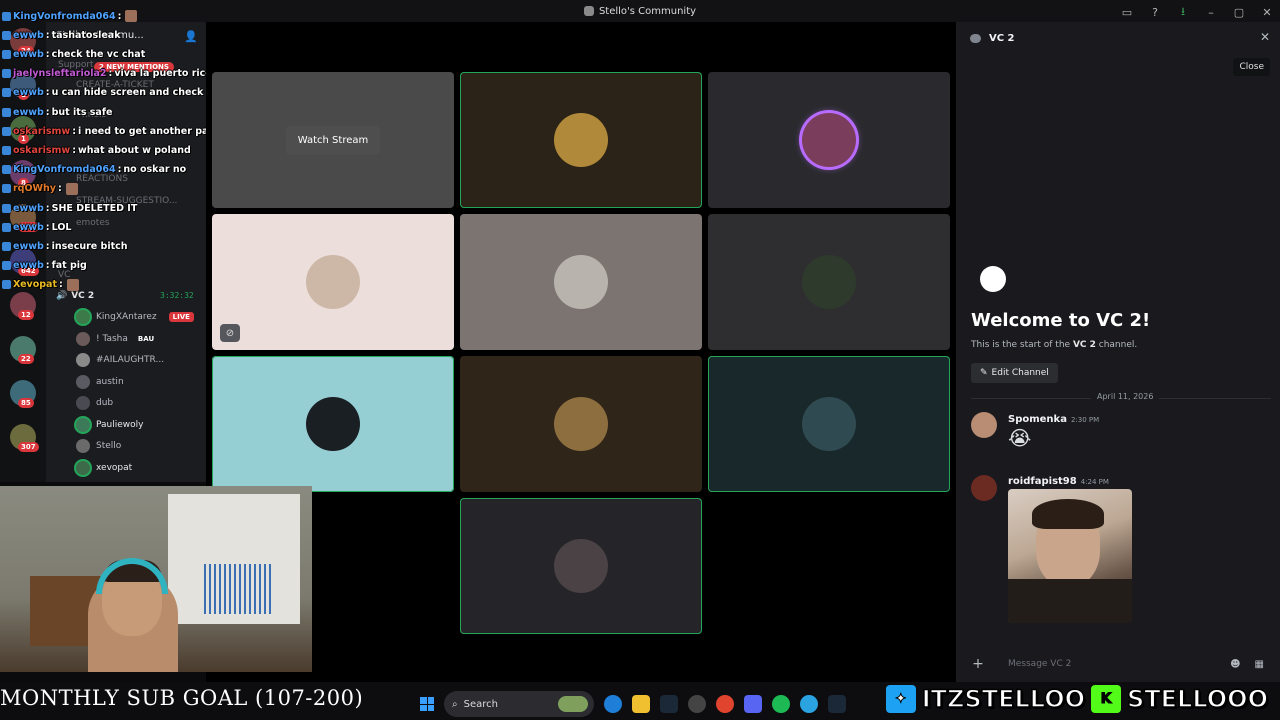 This screenshot has height=720, width=1280. I want to click on voice-user: Pauliewoly, so click(136, 425).